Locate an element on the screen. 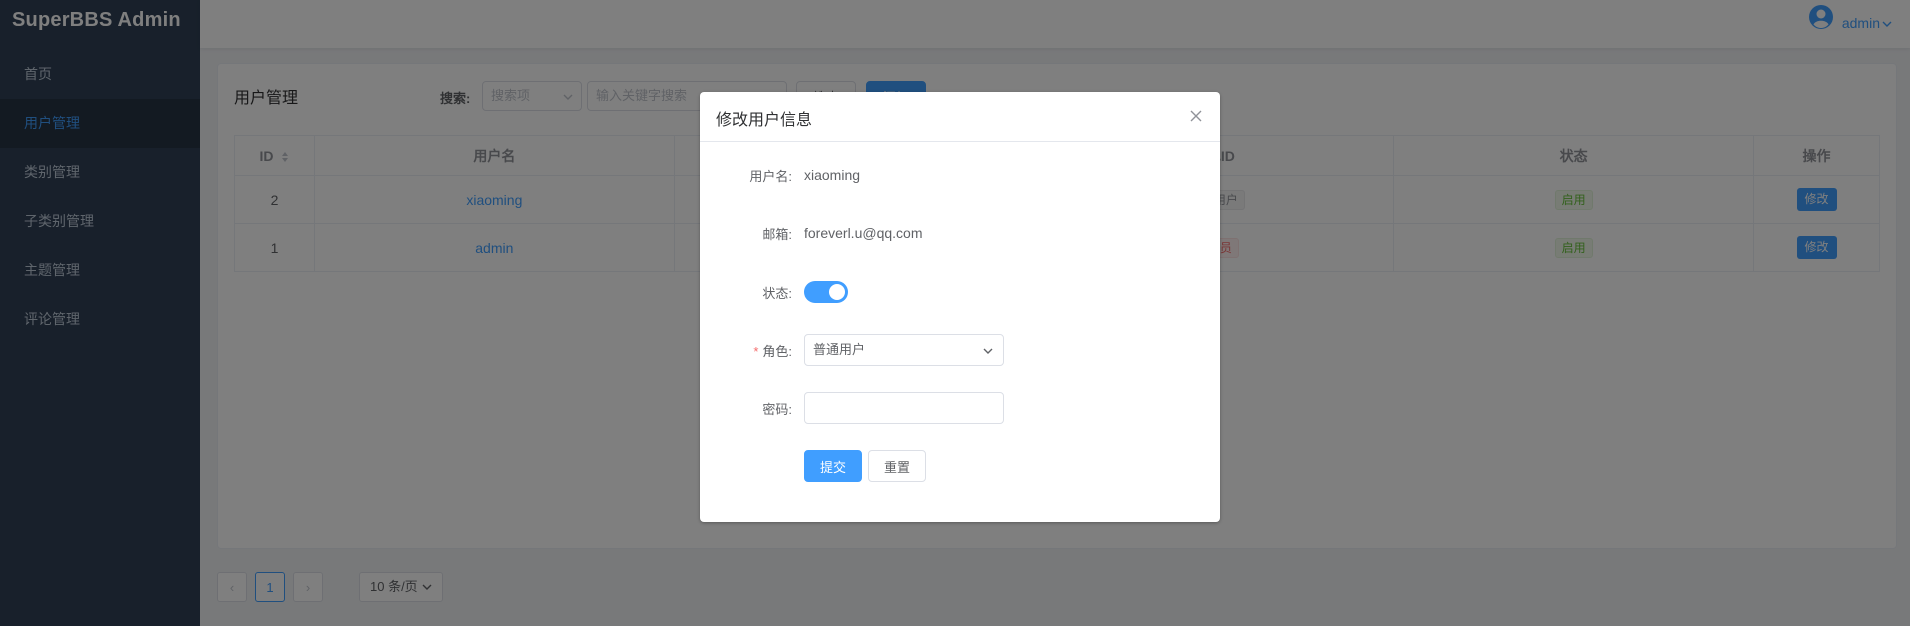 Image resolution: width=1910 pixels, height=626 pixels. form-row-email: 邮箱: foreverl.u@qq.com is located at coordinates (811, 233).